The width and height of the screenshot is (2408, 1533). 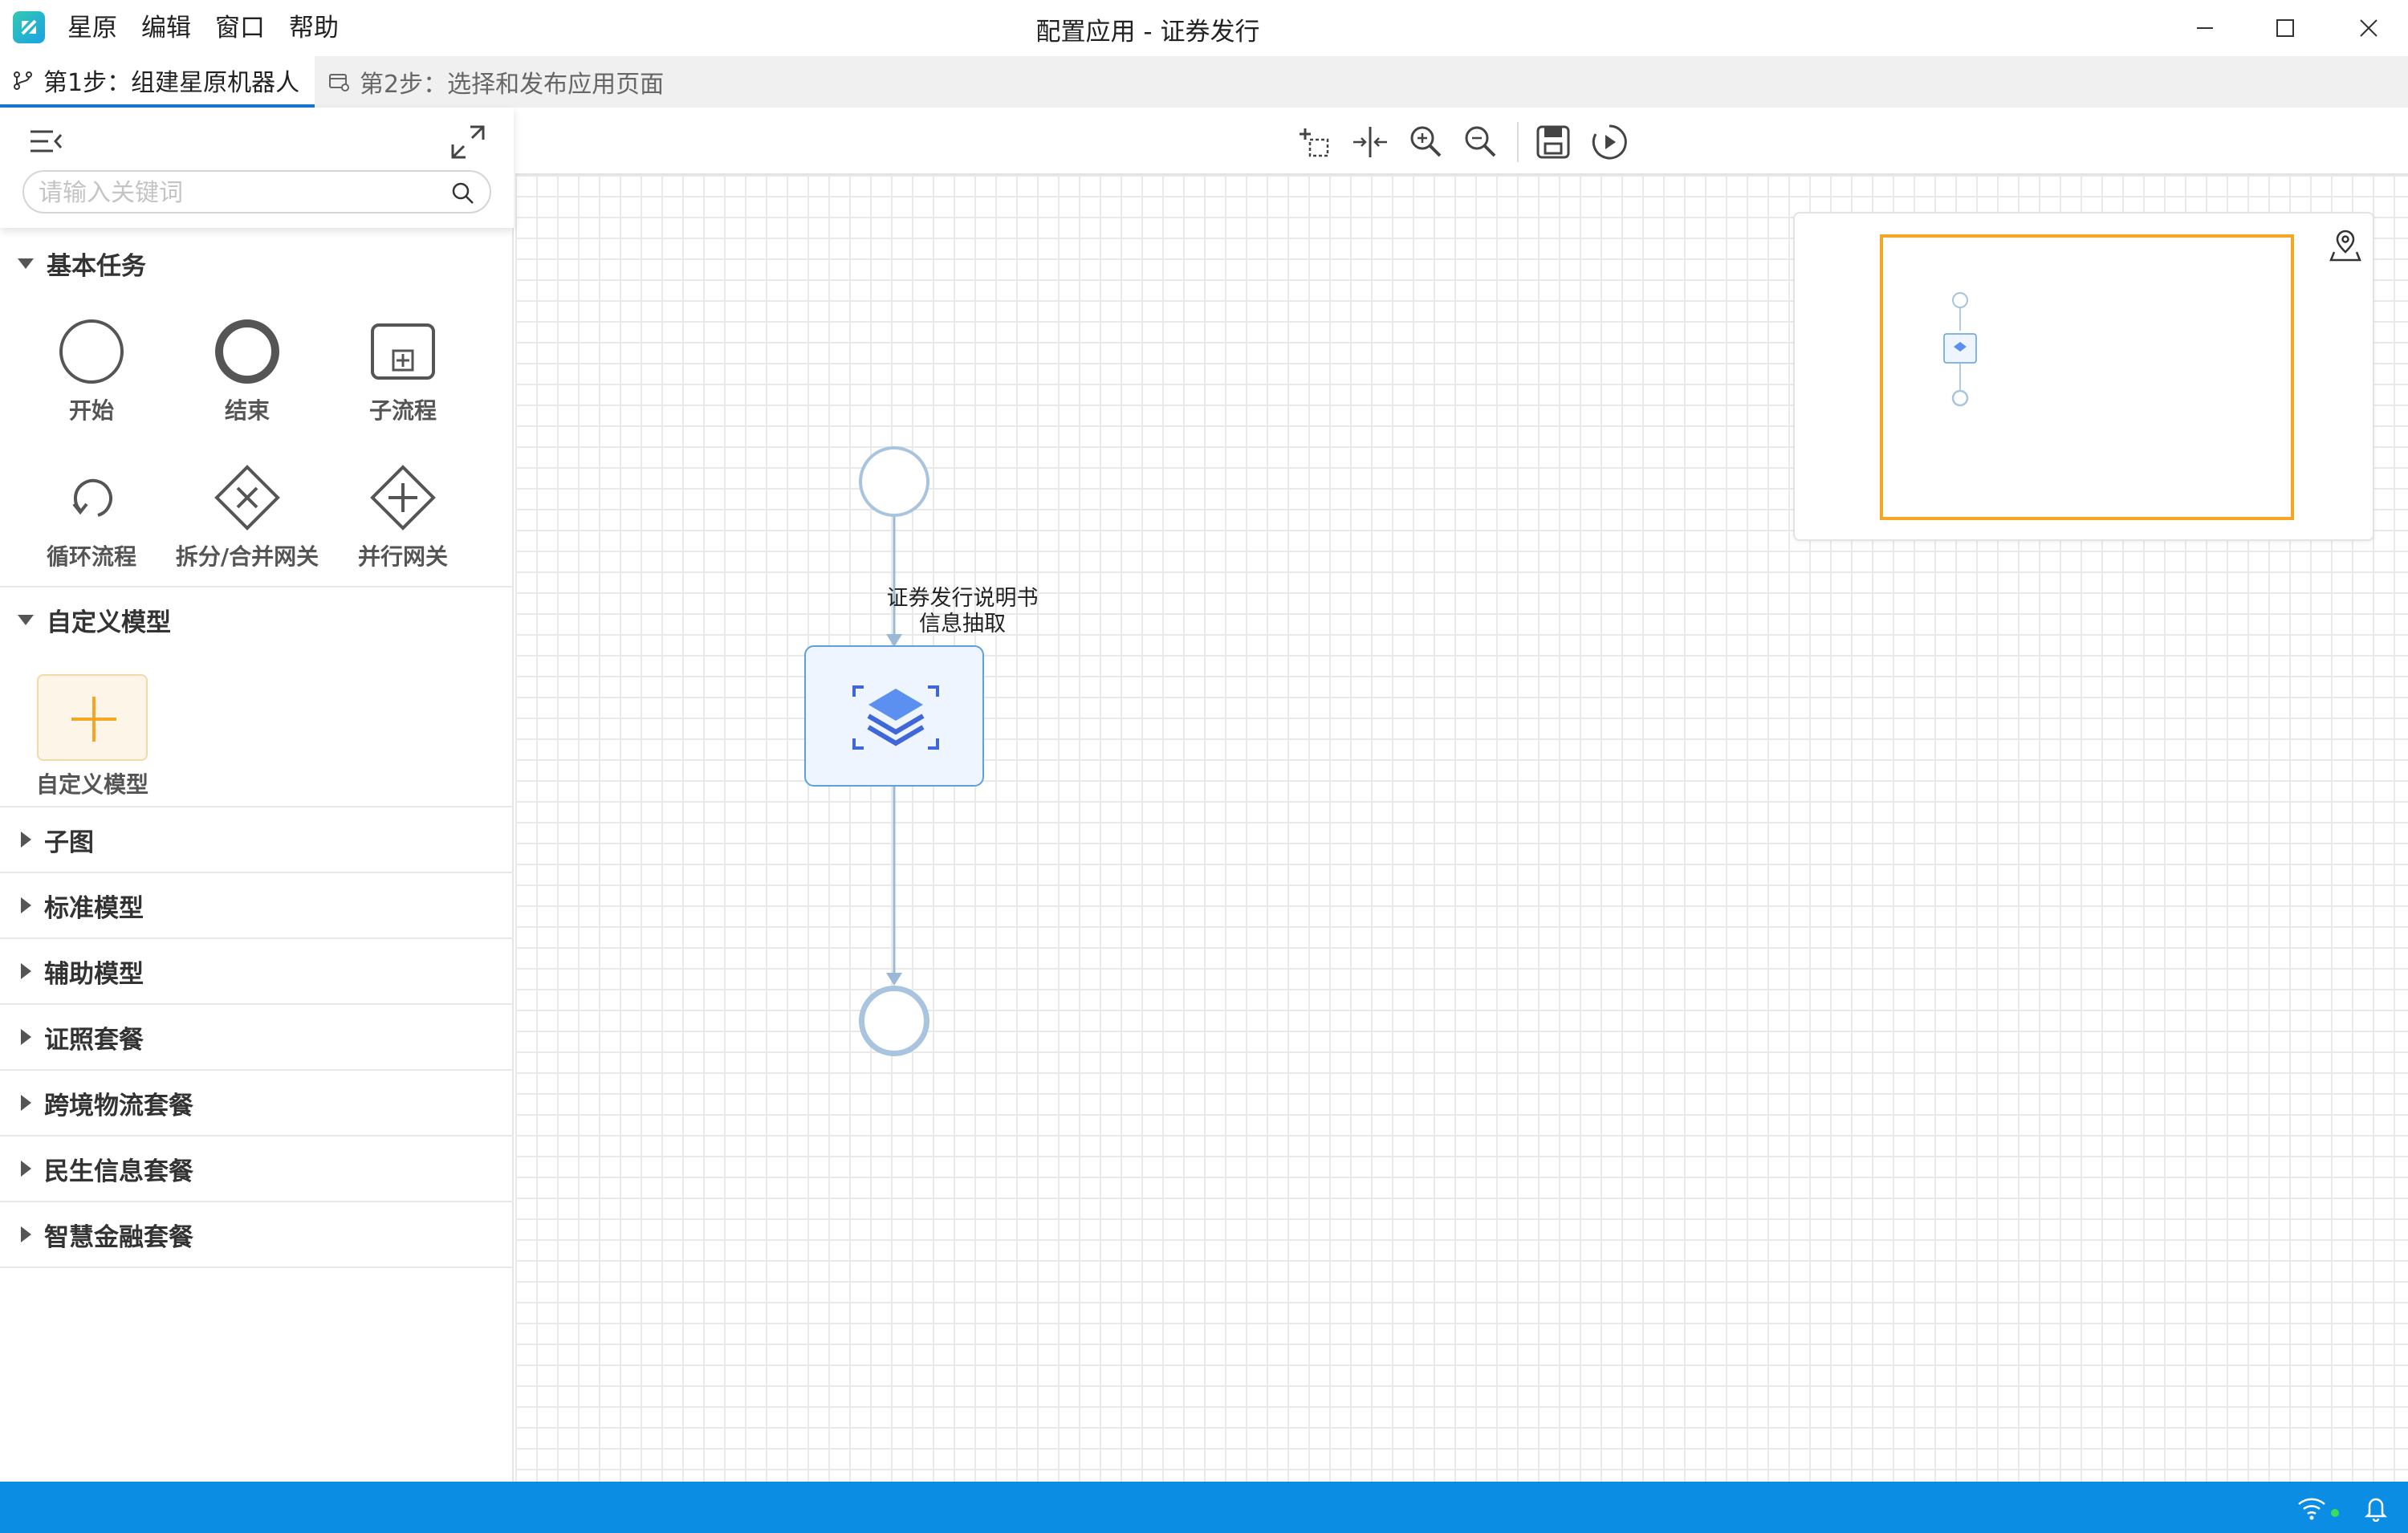 What do you see at coordinates (894, 1021) in the screenshot?
I see `end-node` at bounding box center [894, 1021].